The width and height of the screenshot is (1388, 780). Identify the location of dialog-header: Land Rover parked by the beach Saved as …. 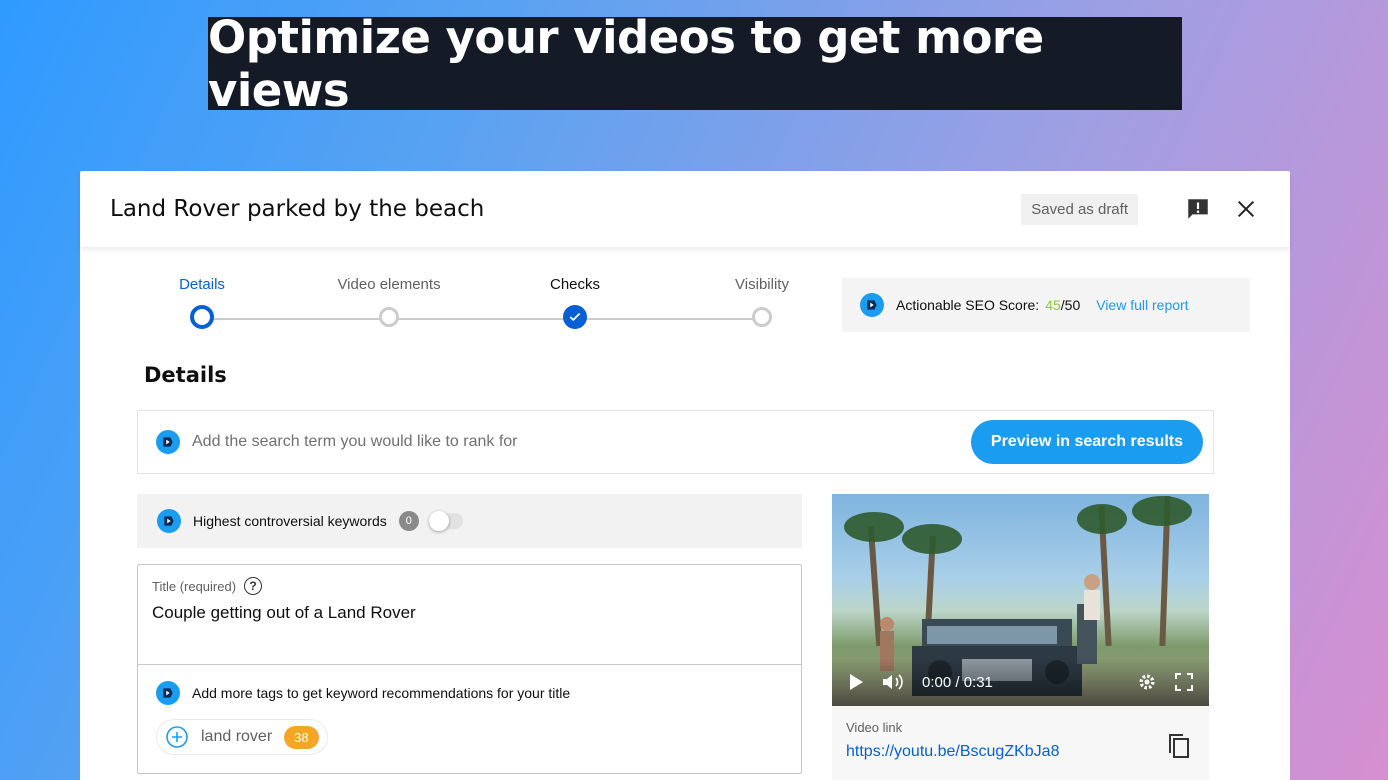
(685, 209).